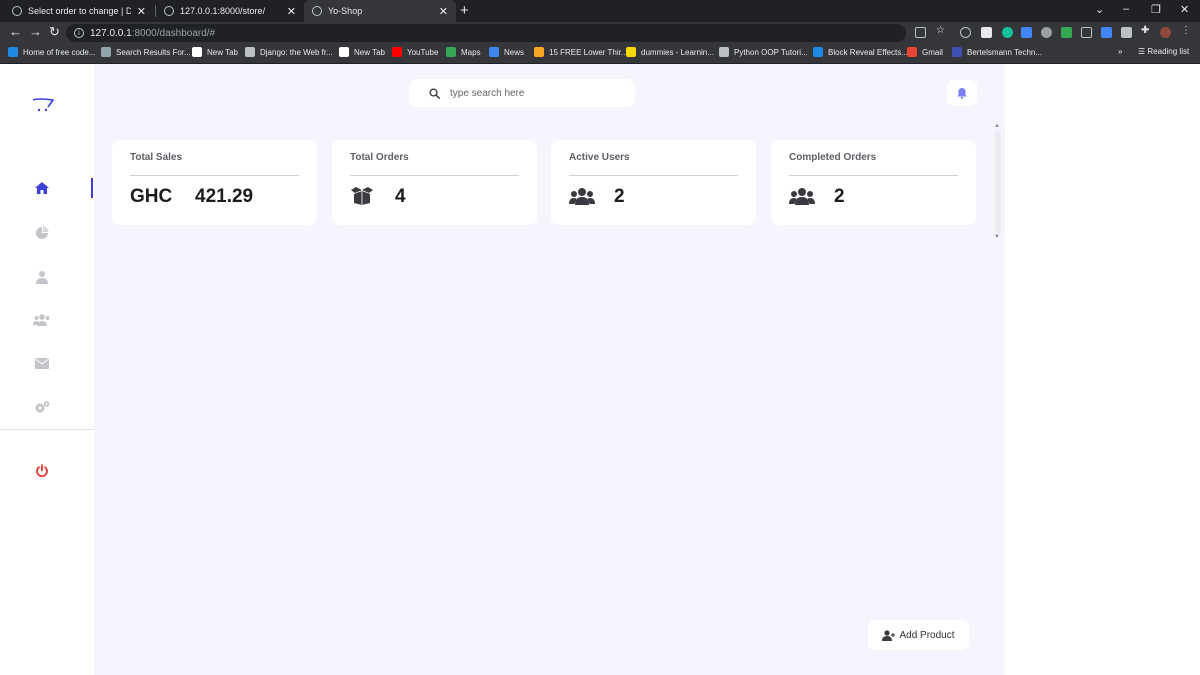  Describe the element at coordinates (997, 237) in the screenshot. I see `scroll-down-arrow-icon: ▼` at that location.